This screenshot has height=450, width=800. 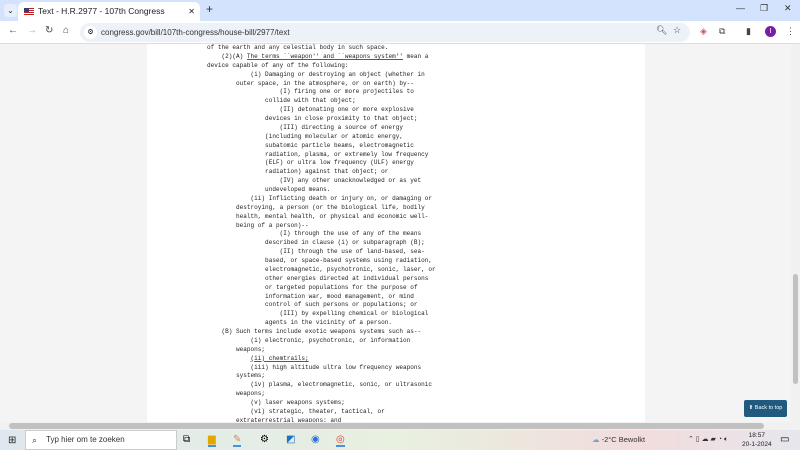 I want to click on task-view-icon: ⧉, so click(x=186, y=439).